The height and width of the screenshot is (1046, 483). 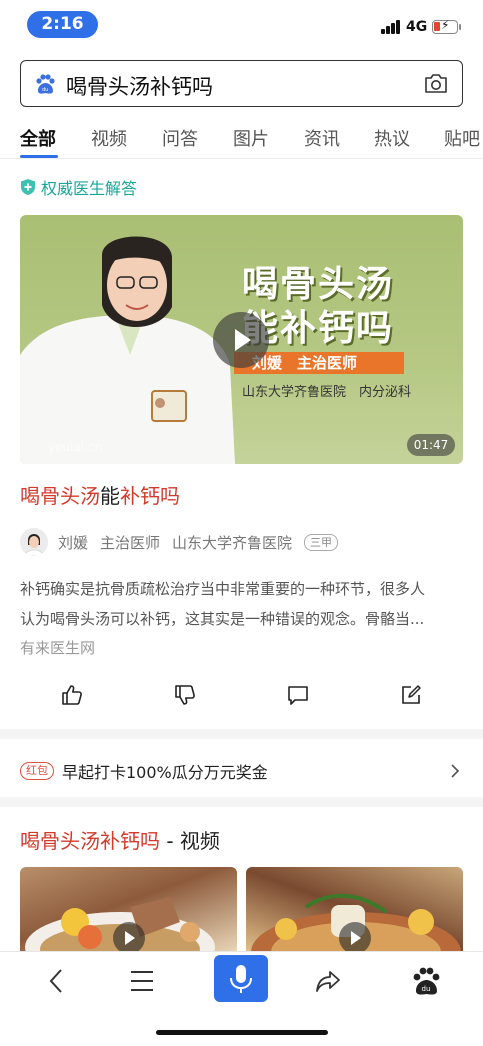 What do you see at coordinates (57, 981) in the screenshot?
I see `back-icon` at bounding box center [57, 981].